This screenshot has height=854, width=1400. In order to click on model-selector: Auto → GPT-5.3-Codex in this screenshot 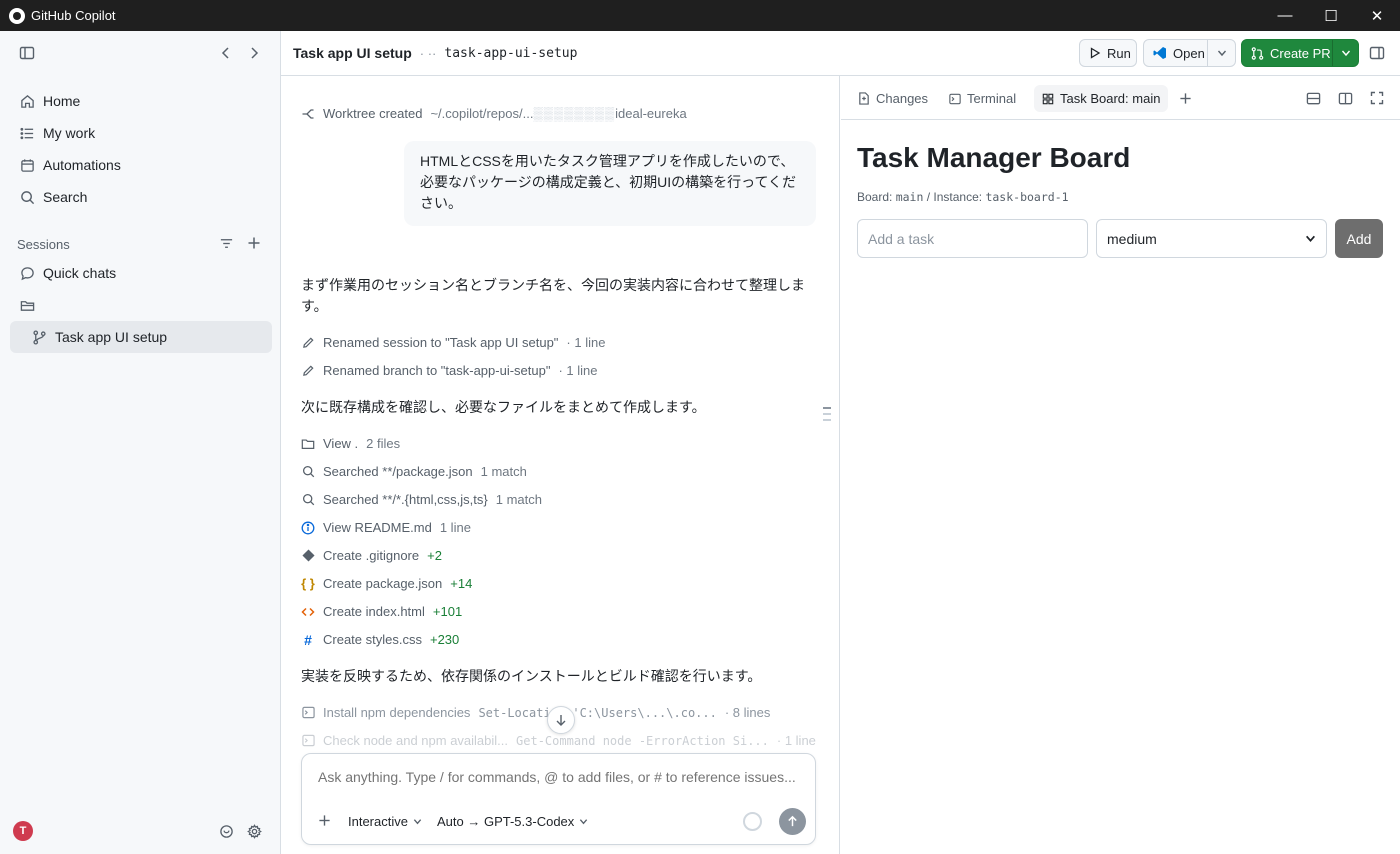, I will do `click(512, 821)`.